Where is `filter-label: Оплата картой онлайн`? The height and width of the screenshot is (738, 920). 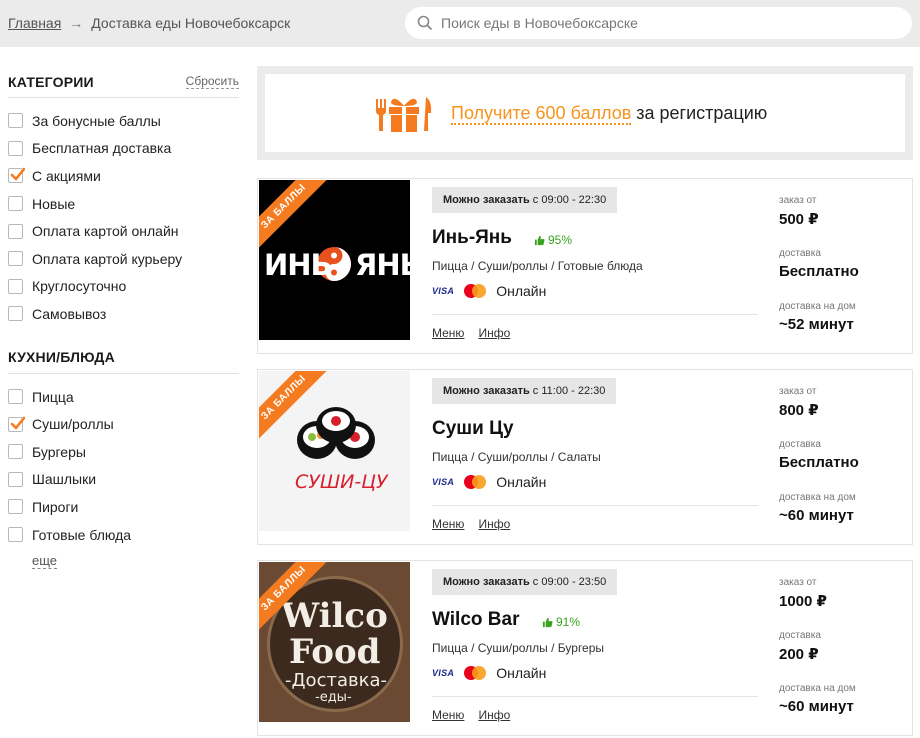 filter-label: Оплата картой онлайн is located at coordinates (105, 231).